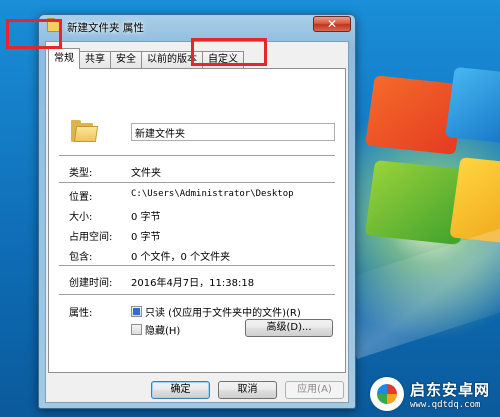  I want to click on readonly-checkbox, so click(136, 311).